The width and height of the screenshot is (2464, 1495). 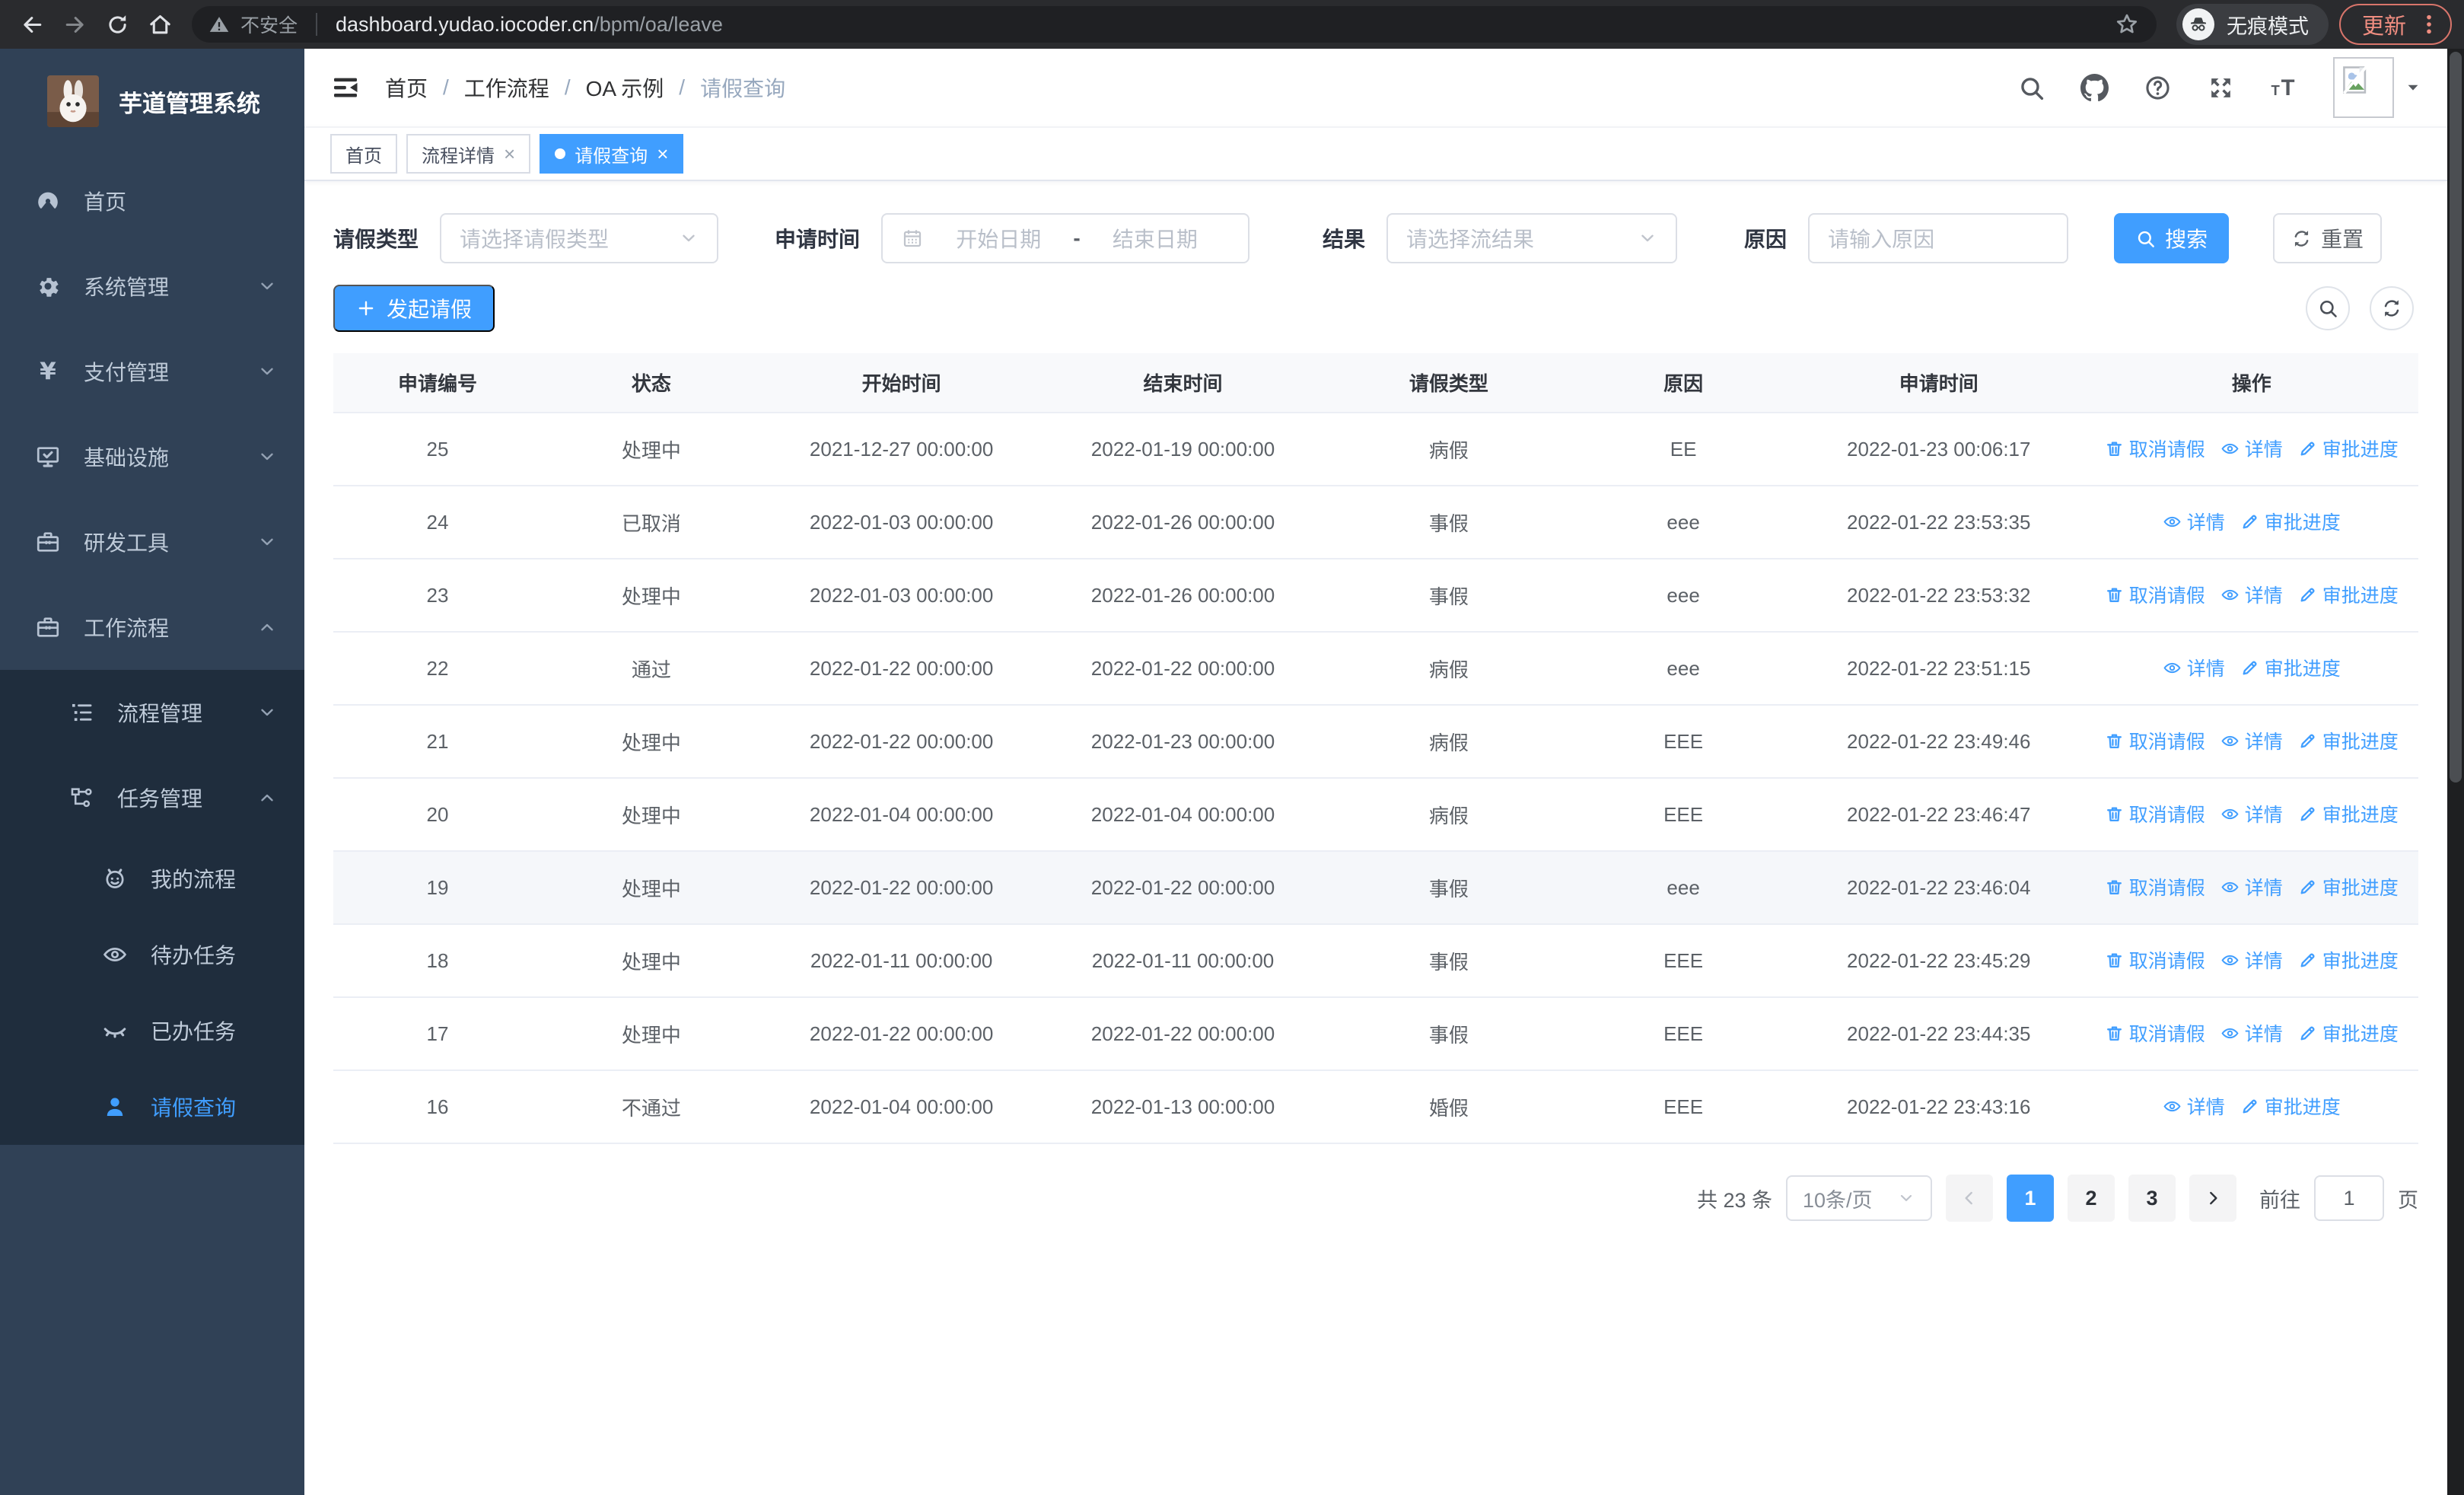 What do you see at coordinates (2230, 742) in the screenshot?
I see `view-icon` at bounding box center [2230, 742].